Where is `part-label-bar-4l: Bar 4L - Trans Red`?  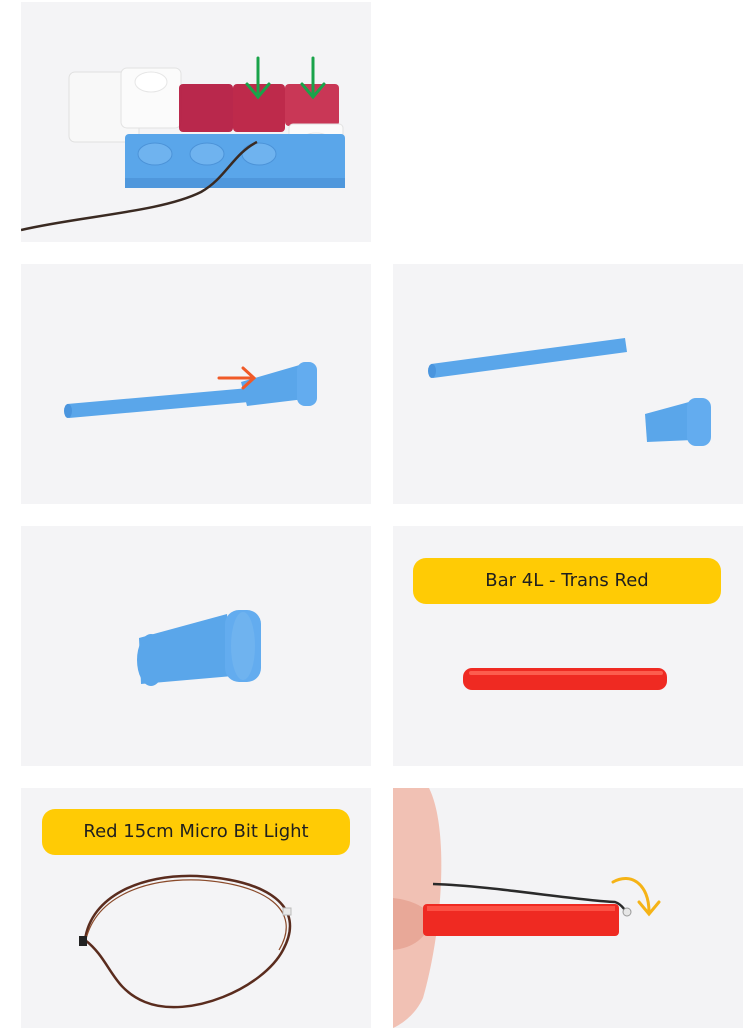 part-label-bar-4l: Bar 4L - Trans Red is located at coordinates (567, 581).